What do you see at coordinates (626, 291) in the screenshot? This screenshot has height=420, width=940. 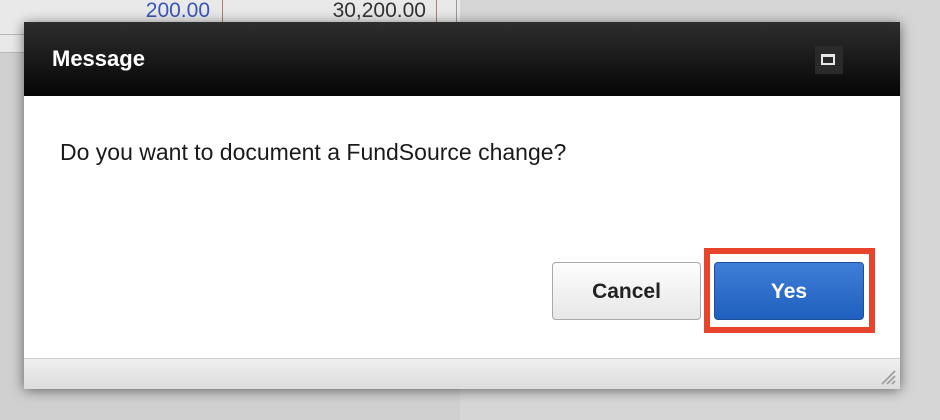 I see `cancel-button: Cancel` at bounding box center [626, 291].